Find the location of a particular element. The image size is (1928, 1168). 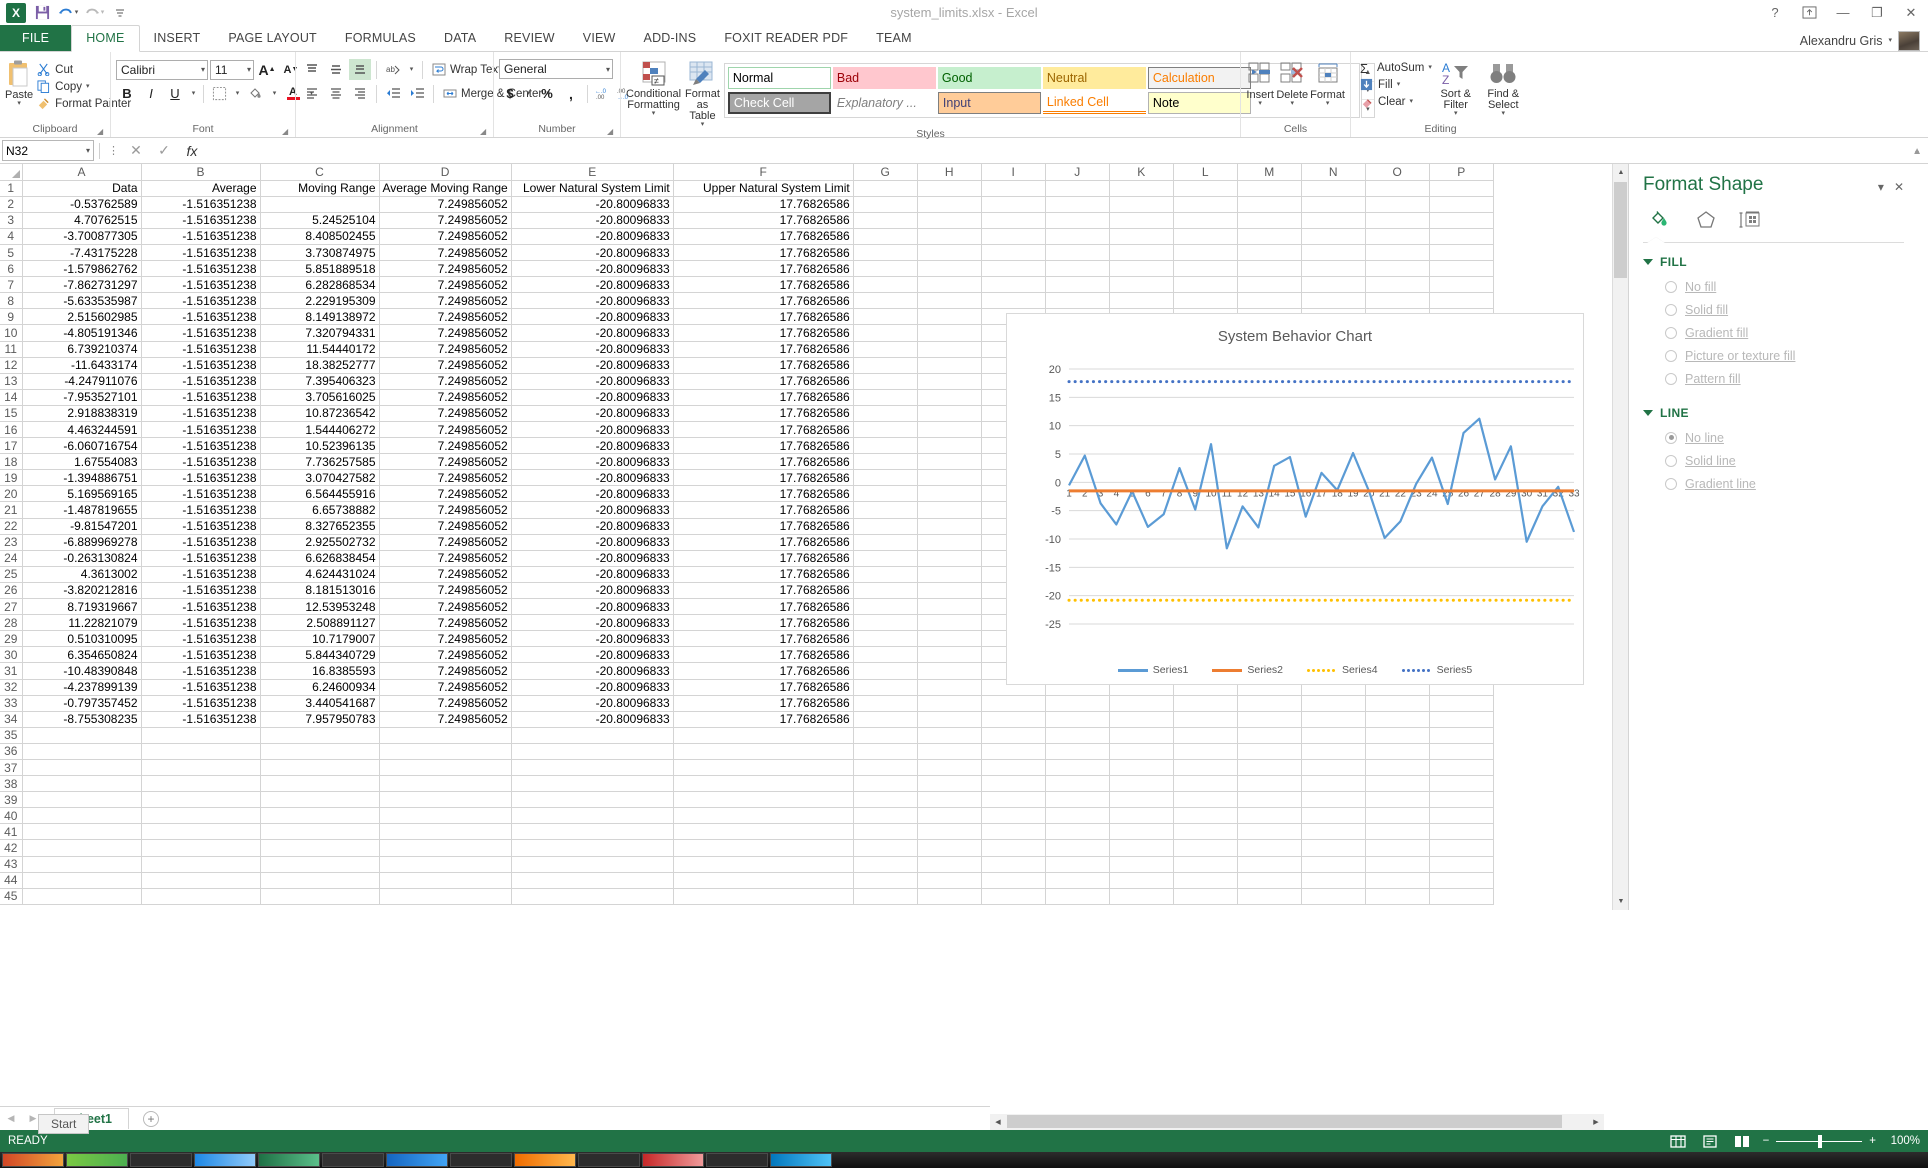

cell-E37 is located at coordinates (592, 768).